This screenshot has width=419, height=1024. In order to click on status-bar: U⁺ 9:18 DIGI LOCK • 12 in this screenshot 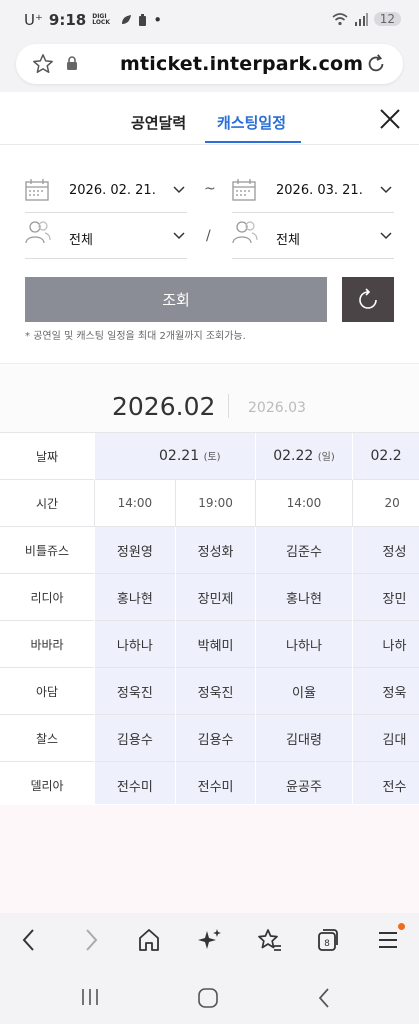, I will do `click(209, 20)`.